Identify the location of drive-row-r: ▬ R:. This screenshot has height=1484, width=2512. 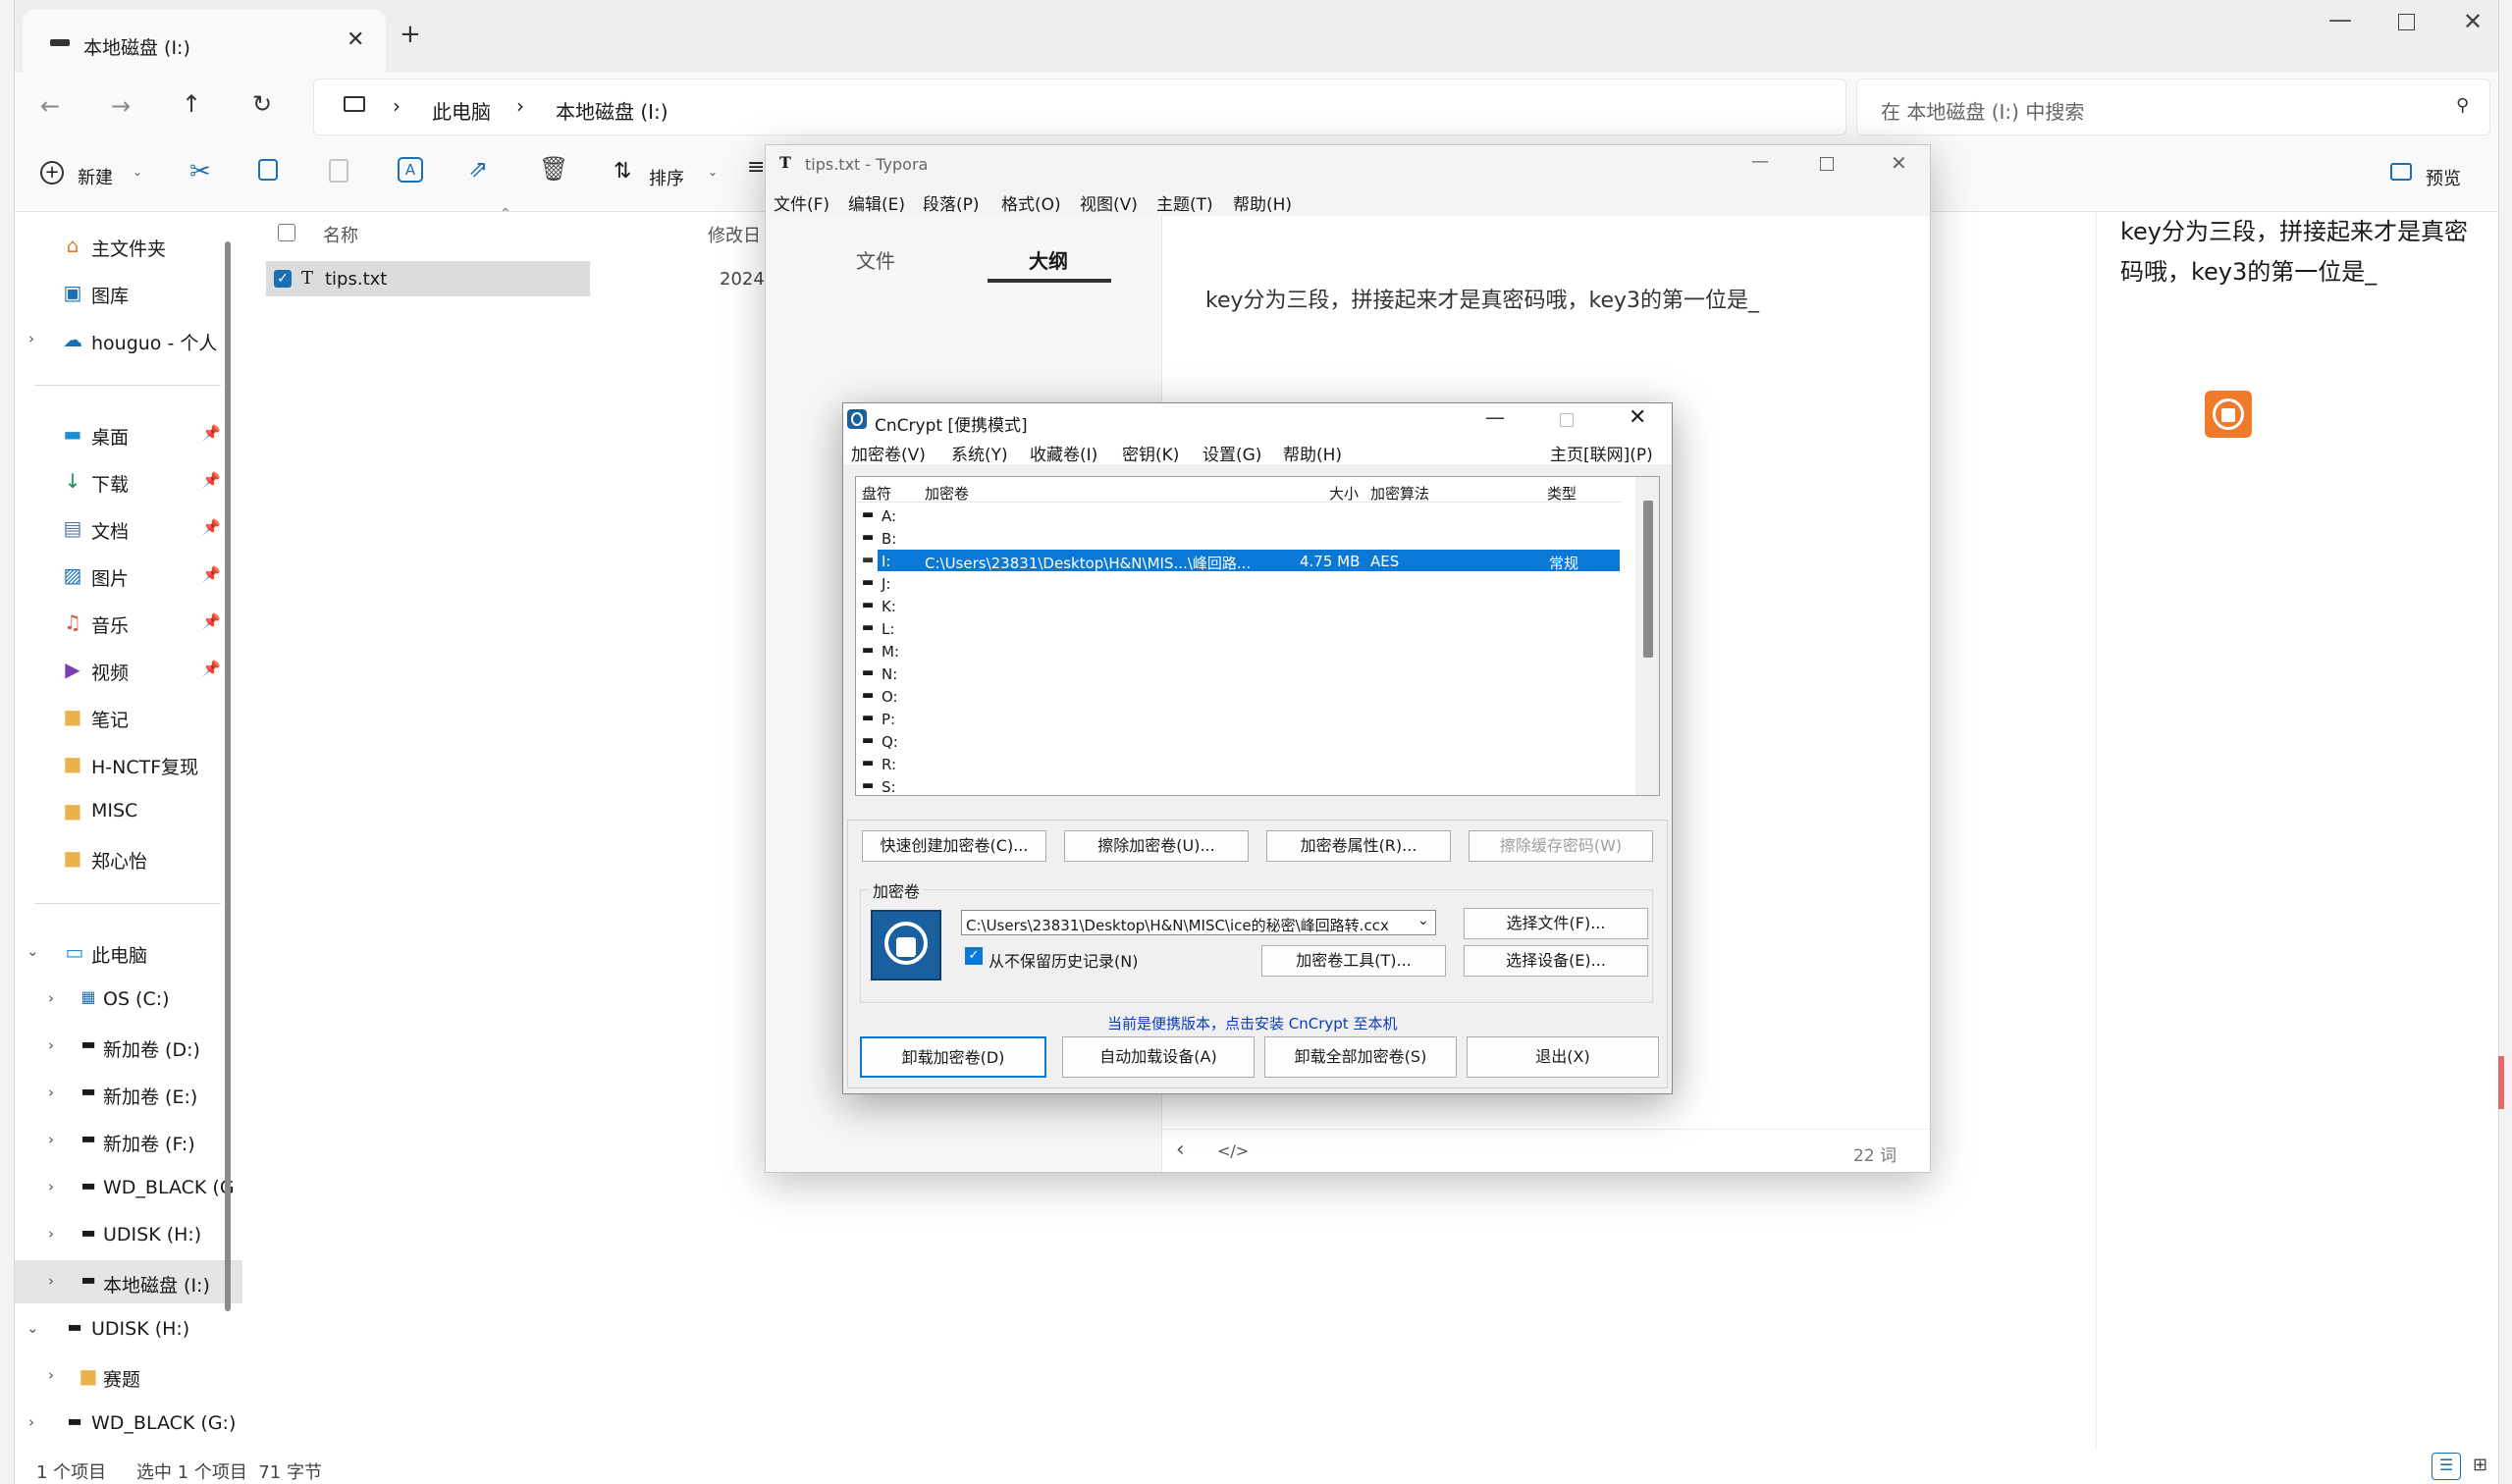
(1238, 764).